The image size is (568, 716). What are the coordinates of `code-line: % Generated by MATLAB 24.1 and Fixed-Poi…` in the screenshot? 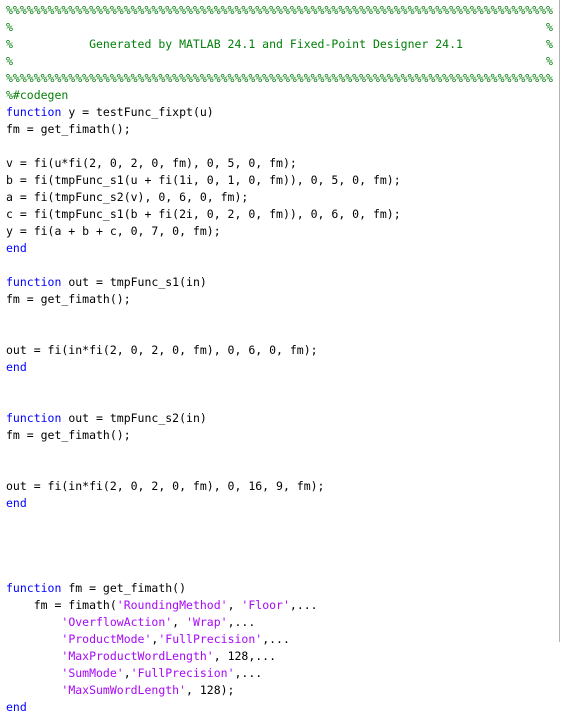 It's located at (279, 44).